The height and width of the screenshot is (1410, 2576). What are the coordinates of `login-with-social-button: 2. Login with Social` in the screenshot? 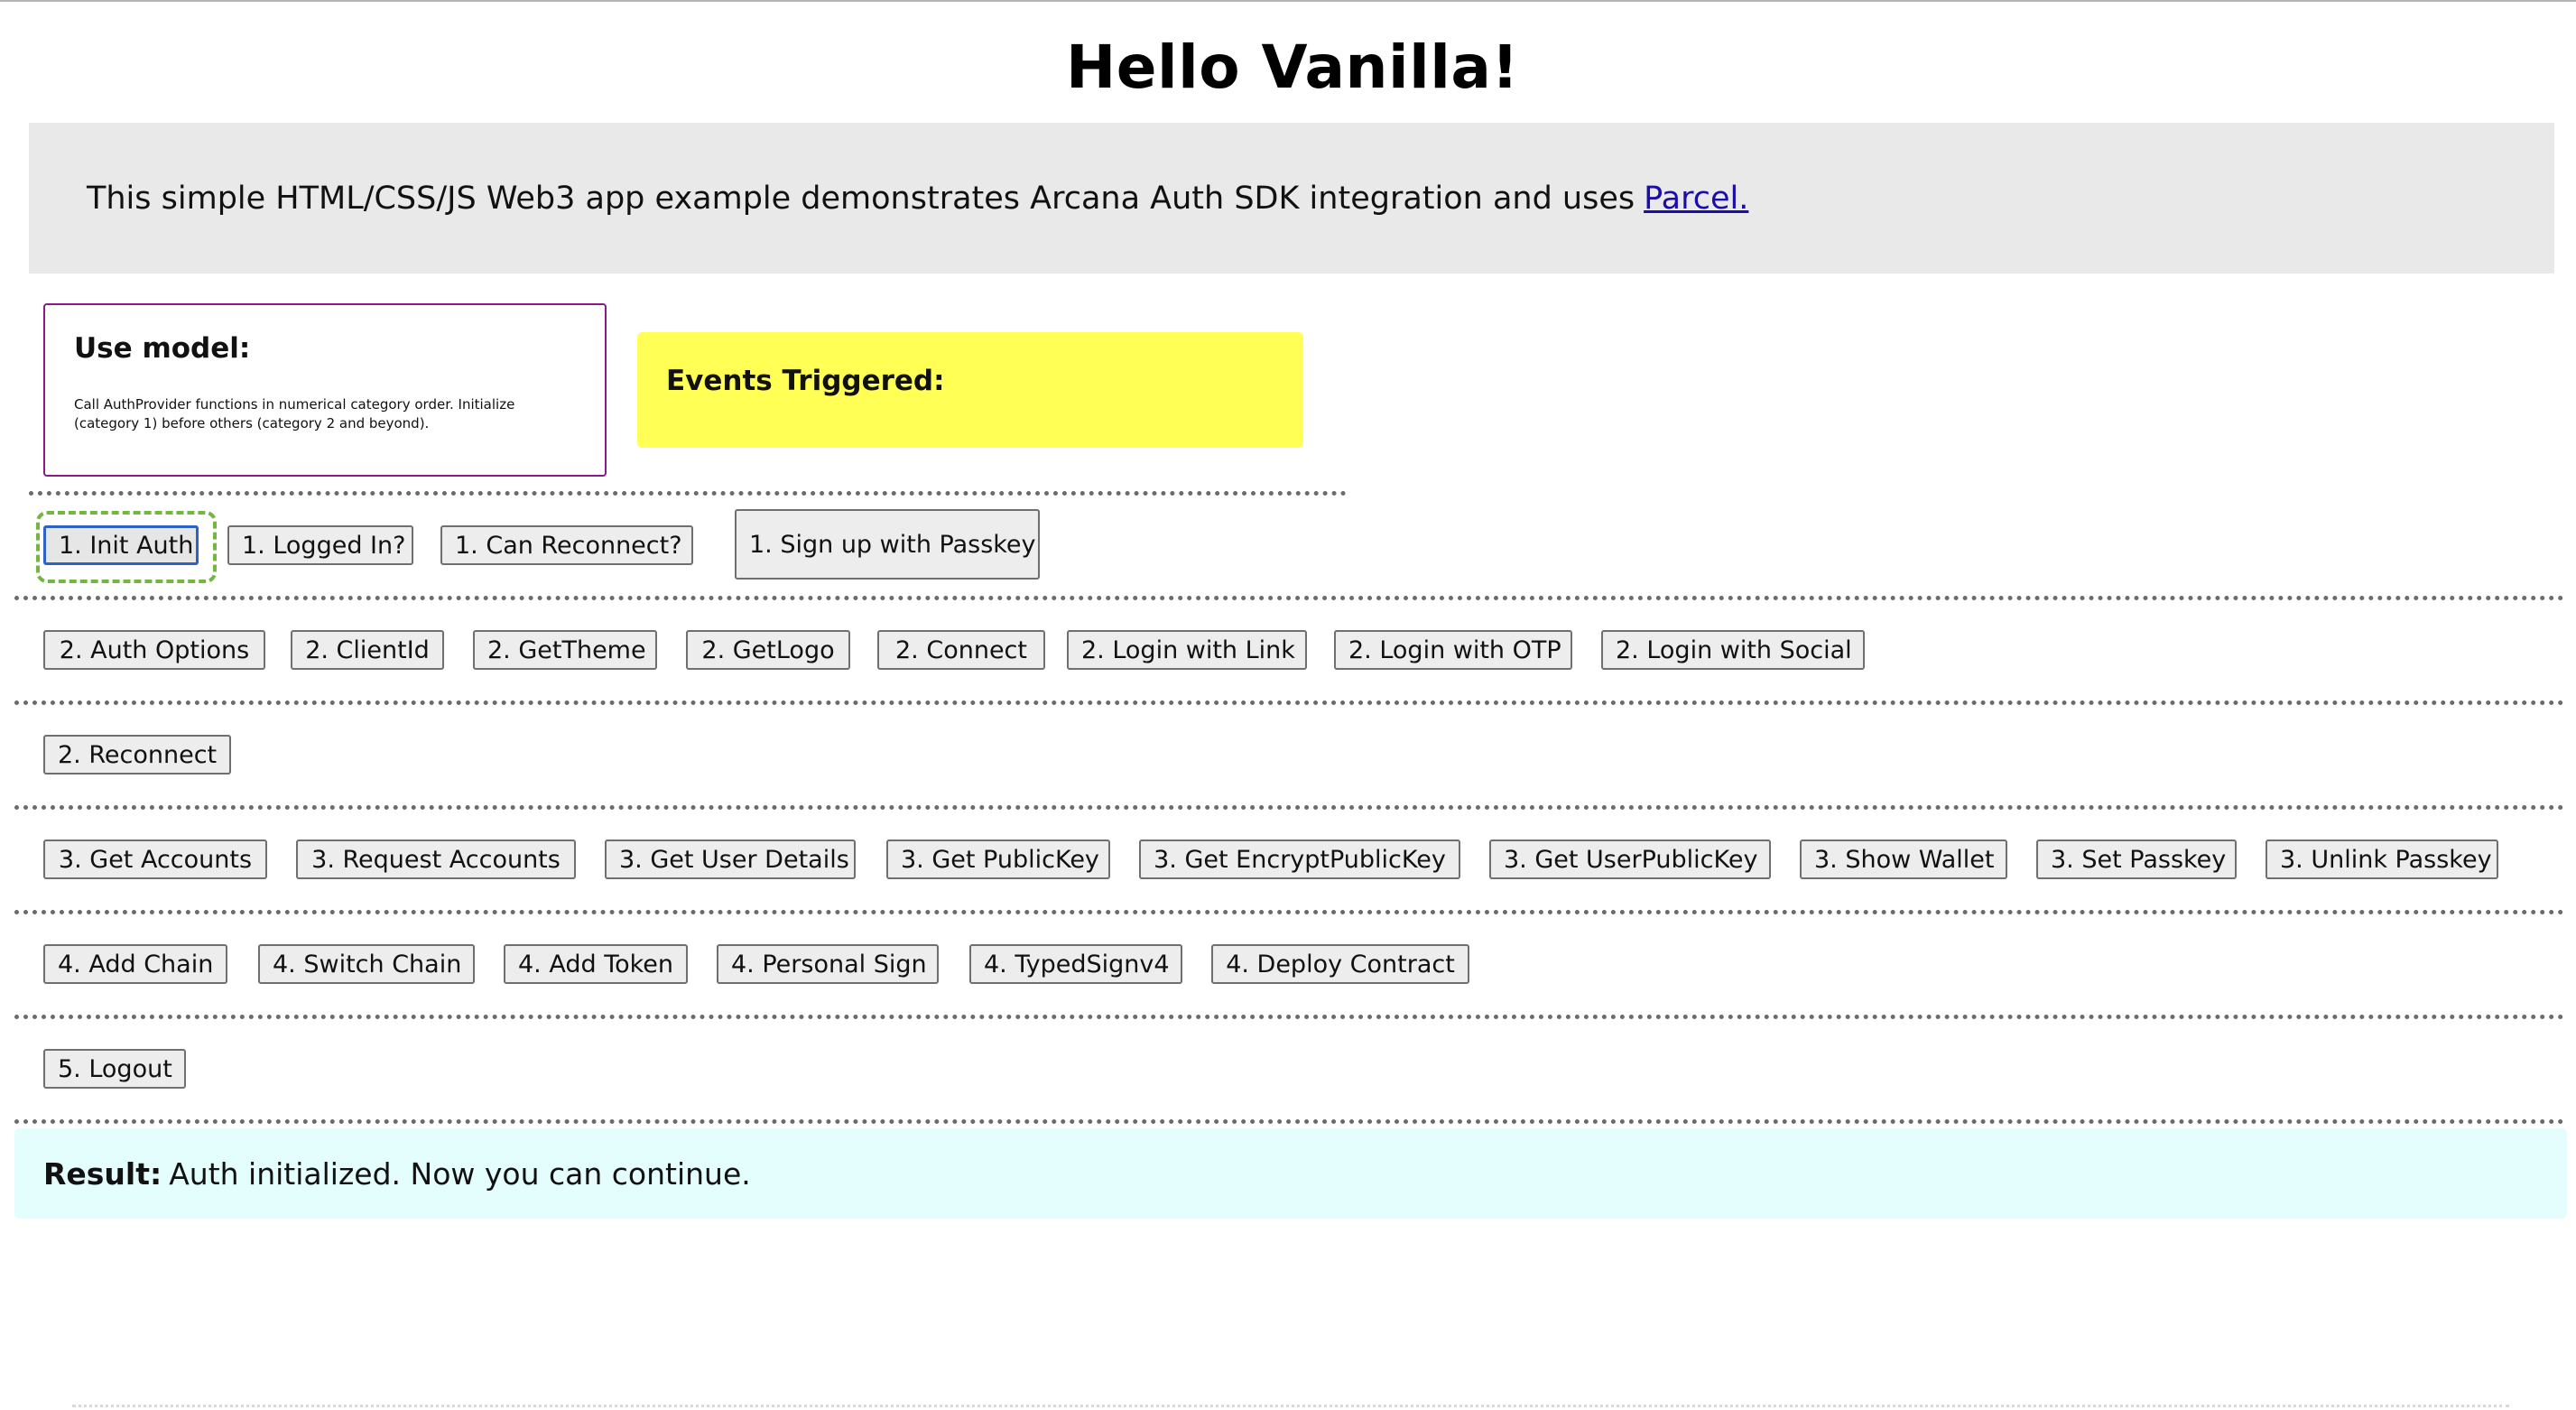 It's located at (1733, 650).